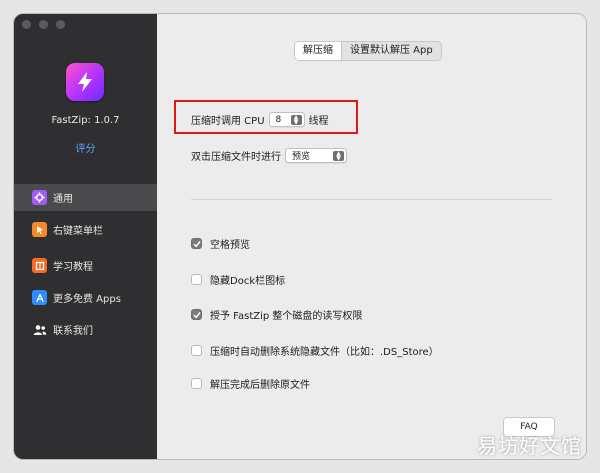 This screenshot has width=600, height=473. I want to click on checkbox-row: 解压完成后删除原文件, so click(250, 383).